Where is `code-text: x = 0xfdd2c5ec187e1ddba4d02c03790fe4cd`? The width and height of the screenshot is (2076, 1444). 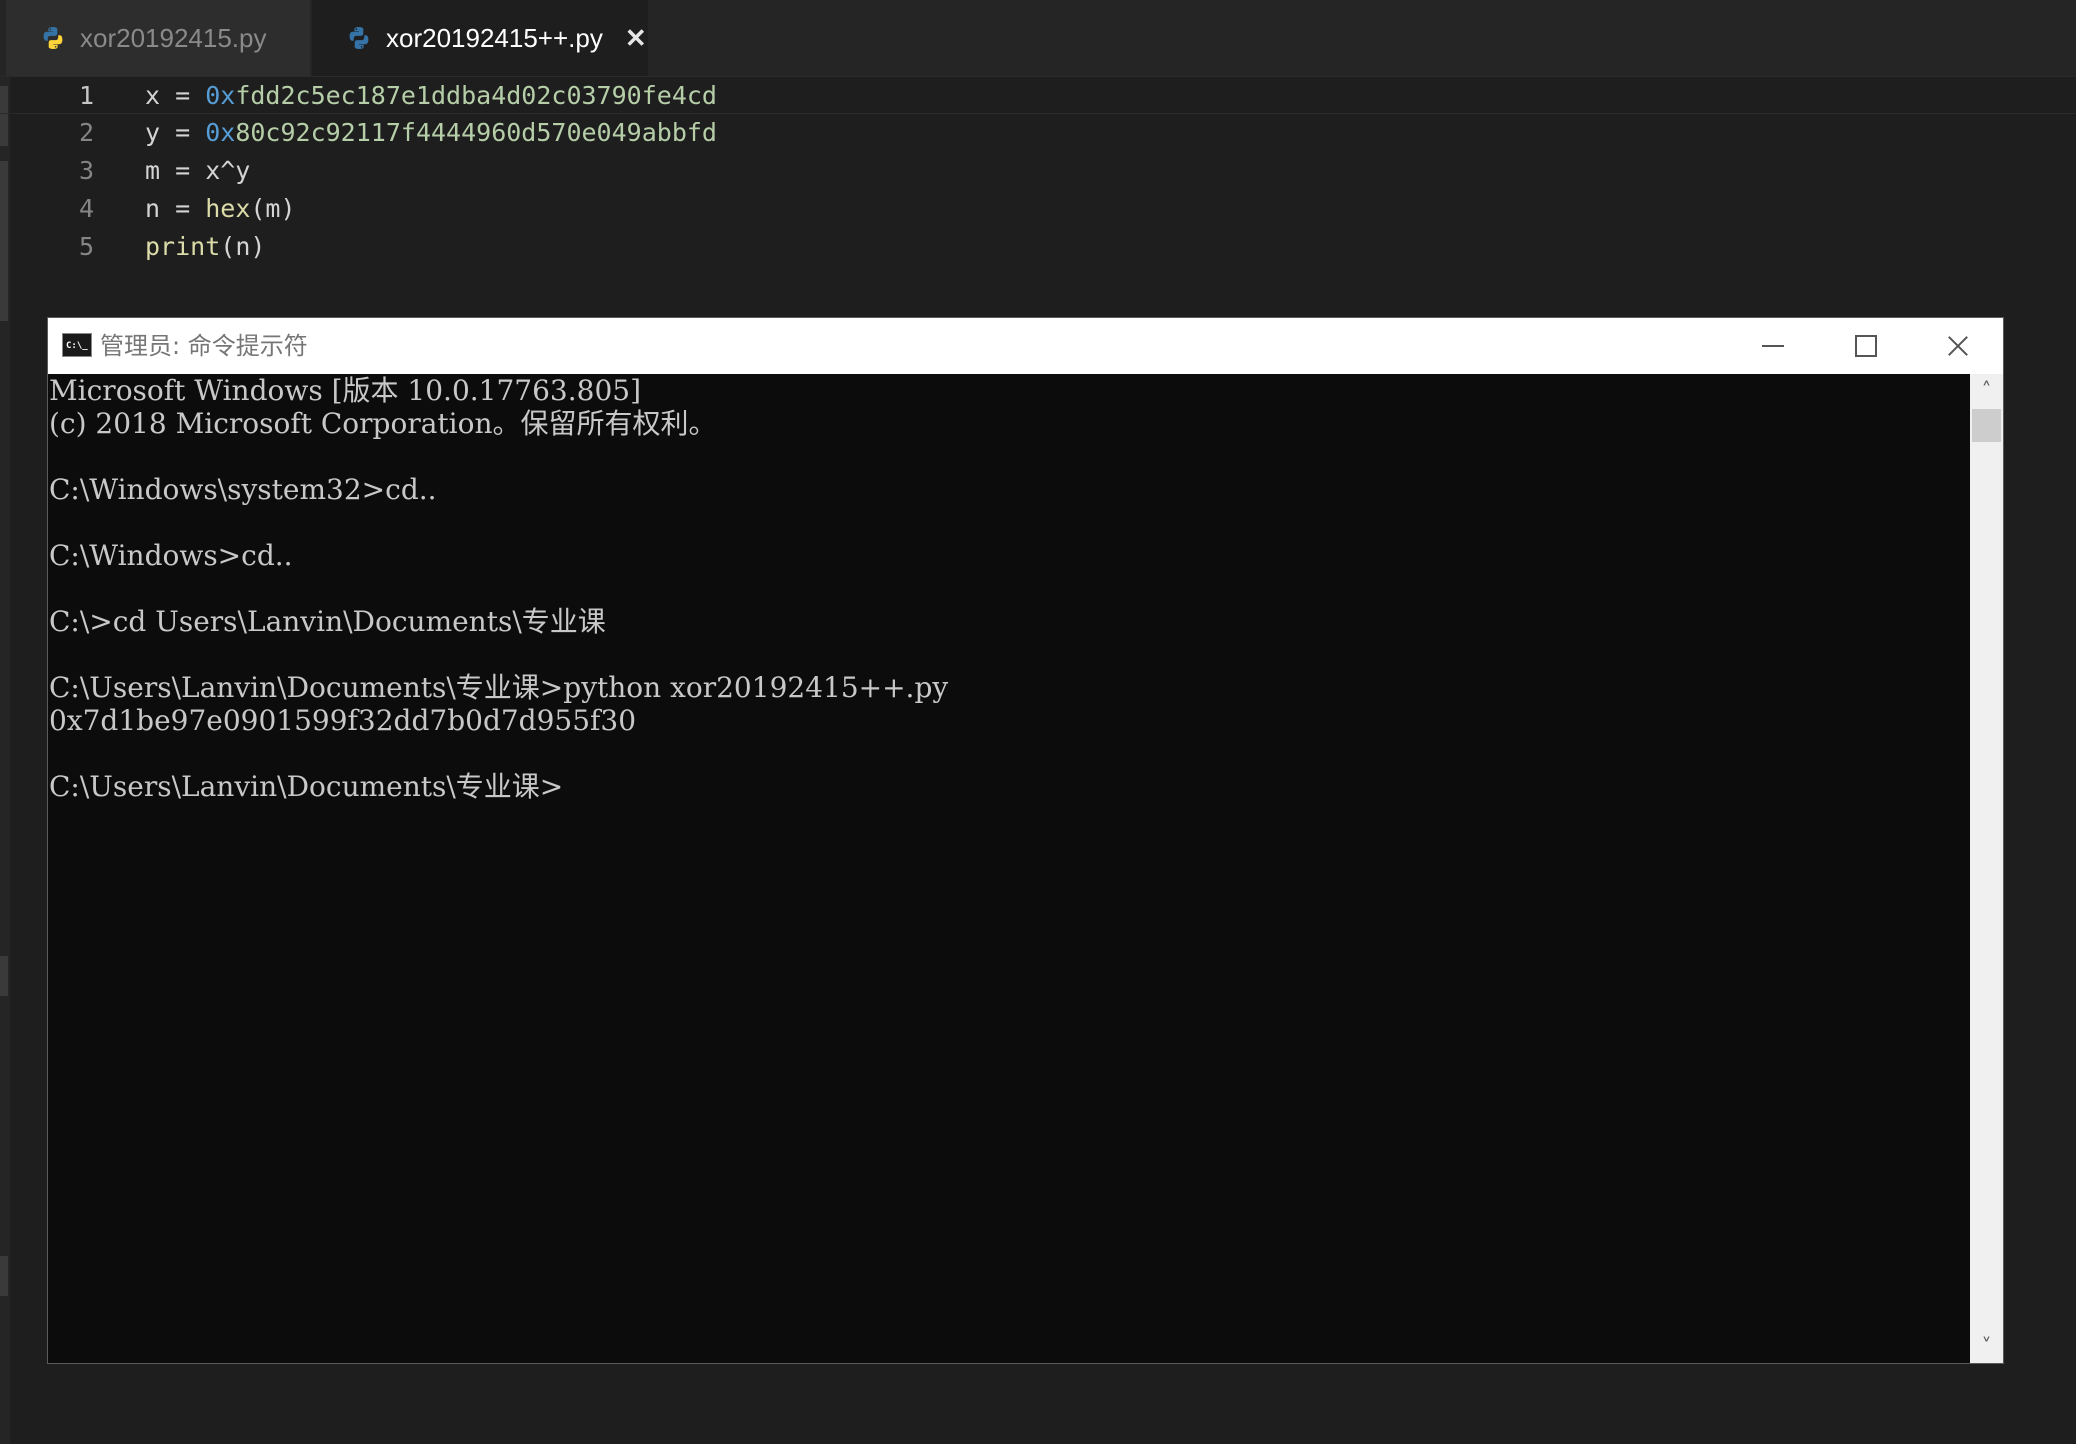 code-text: x = 0xfdd2c5ec187e1ddba4d02c03790fe4cd is located at coordinates (431, 96).